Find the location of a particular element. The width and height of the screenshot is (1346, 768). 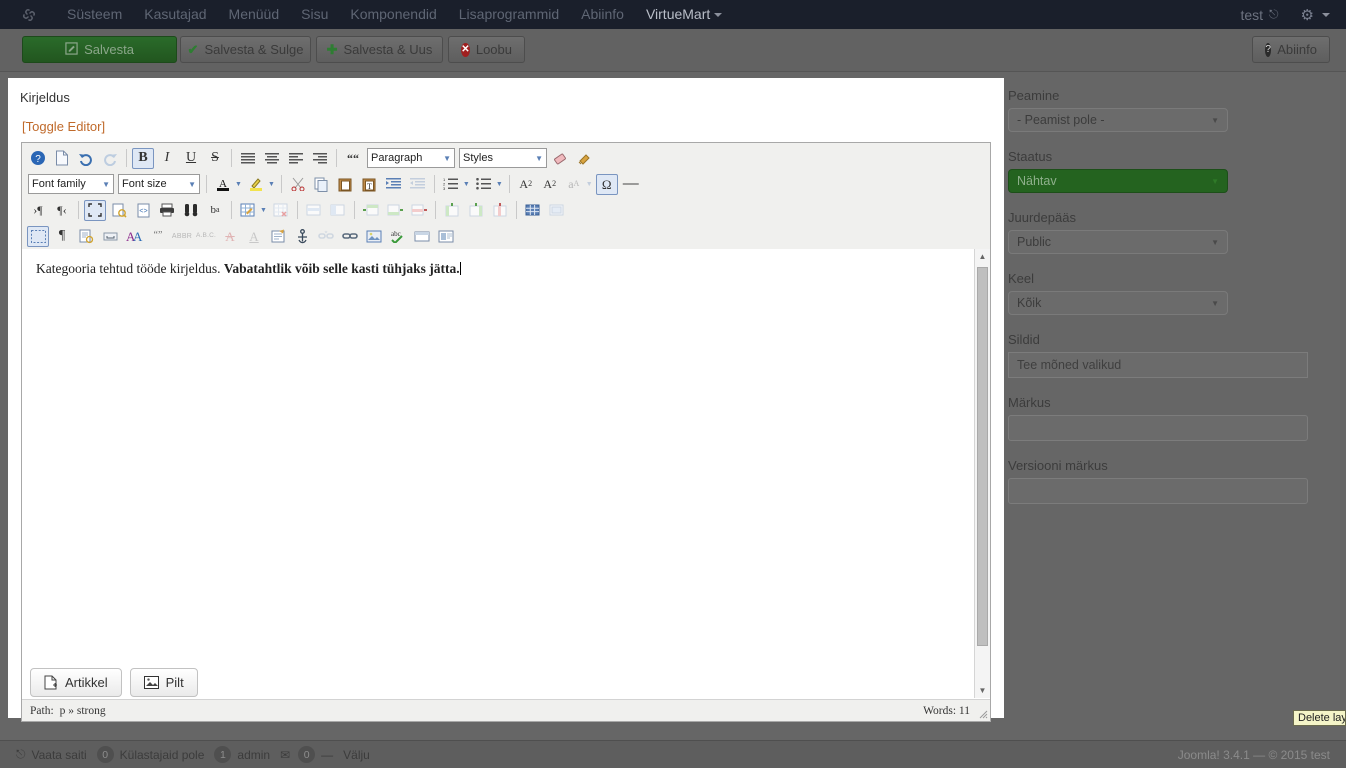

logout-link: Välju is located at coordinates (356, 755).